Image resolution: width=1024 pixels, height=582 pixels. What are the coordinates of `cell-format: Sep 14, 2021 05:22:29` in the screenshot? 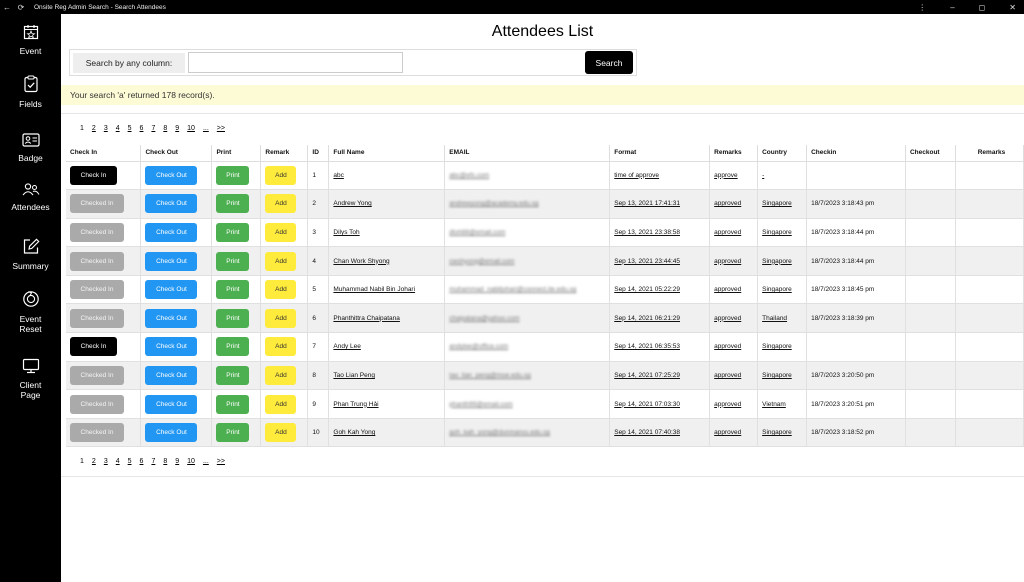 It's located at (660, 290).